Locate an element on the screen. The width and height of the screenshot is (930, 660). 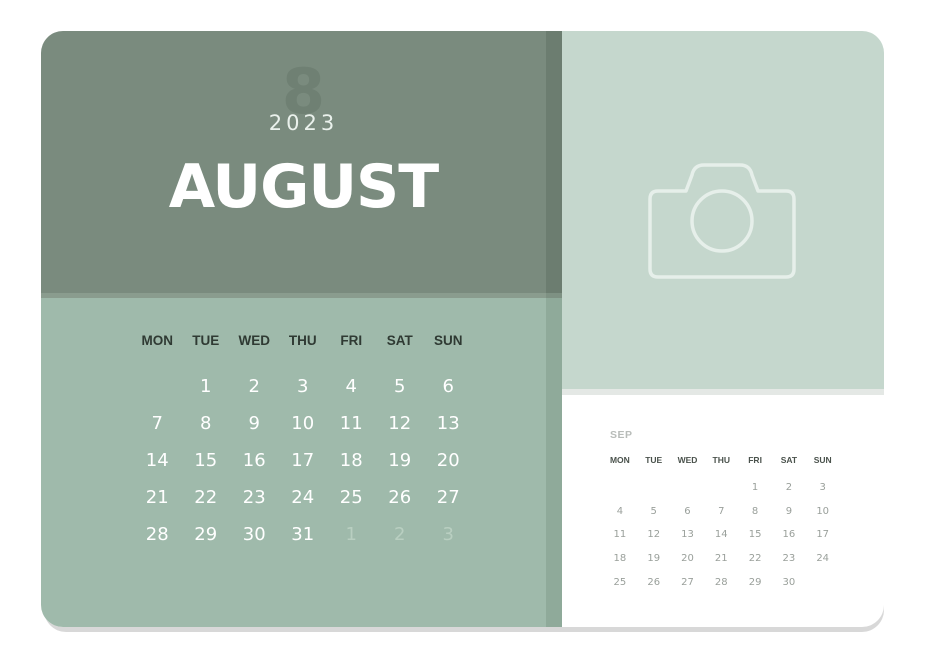
sep-weekday-header: MON is located at coordinates (619, 460).